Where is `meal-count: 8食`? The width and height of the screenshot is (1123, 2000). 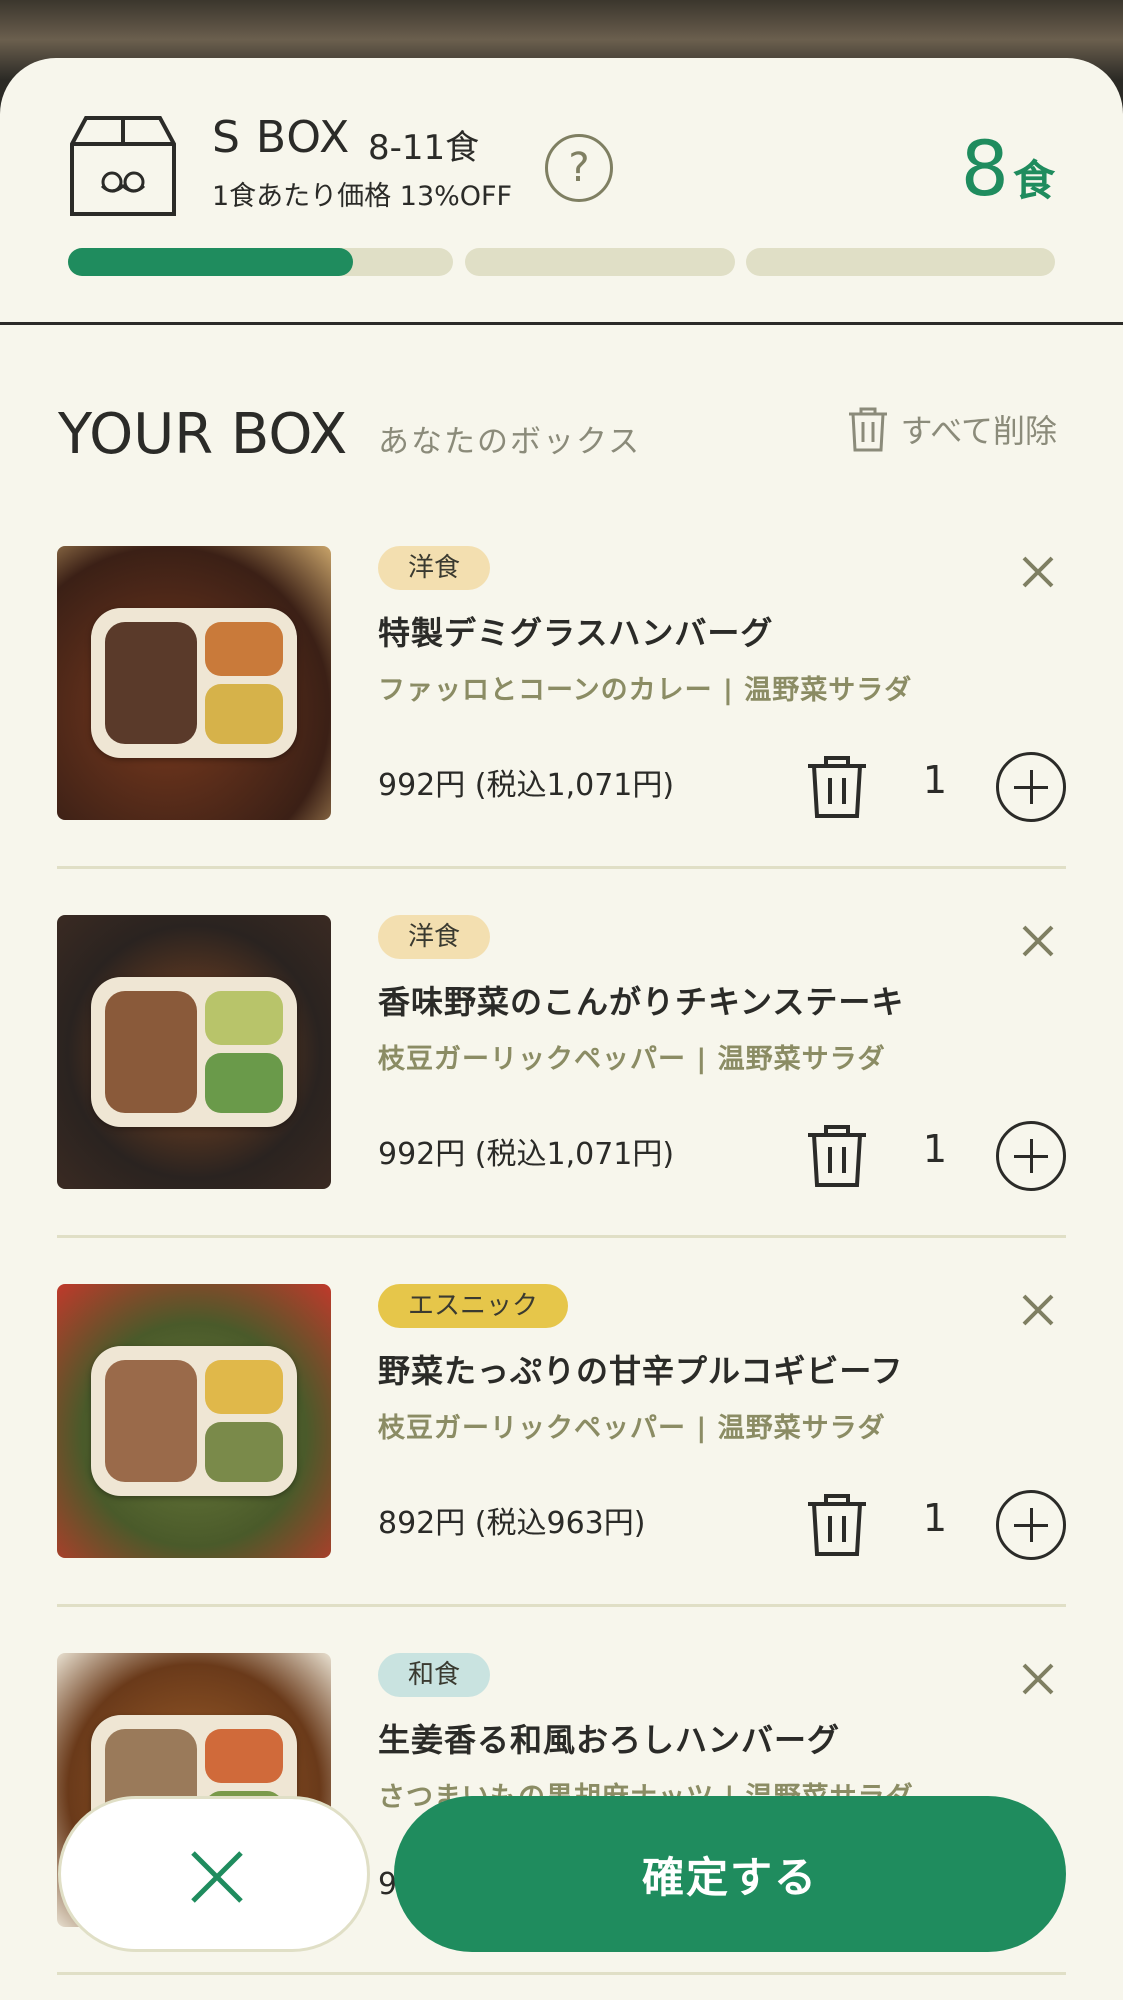 meal-count: 8食 is located at coordinates (1008, 168).